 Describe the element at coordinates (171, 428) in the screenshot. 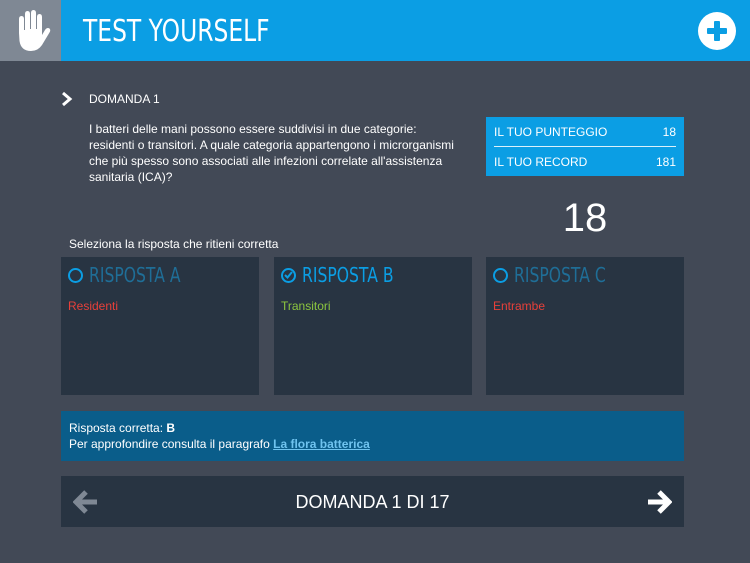

I see `correct-answer-letter: B` at that location.